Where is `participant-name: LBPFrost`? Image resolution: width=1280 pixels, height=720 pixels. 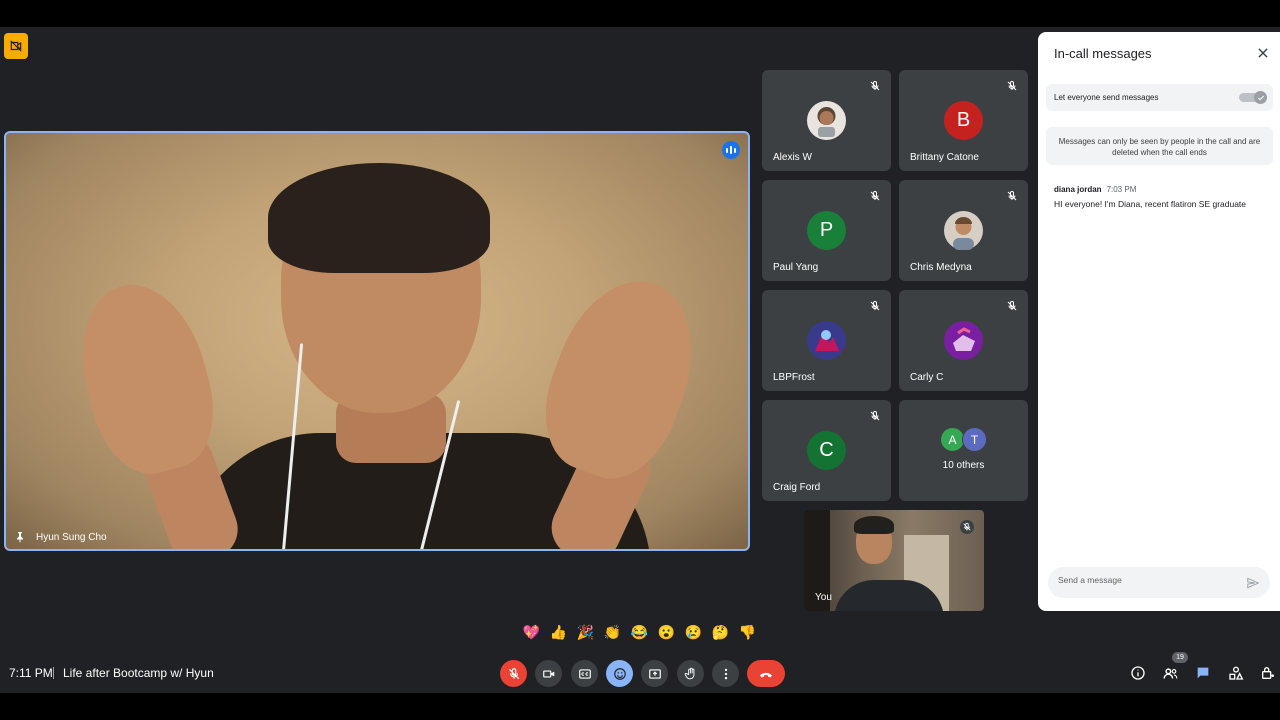
participant-name: LBPFrost is located at coordinates (794, 377).